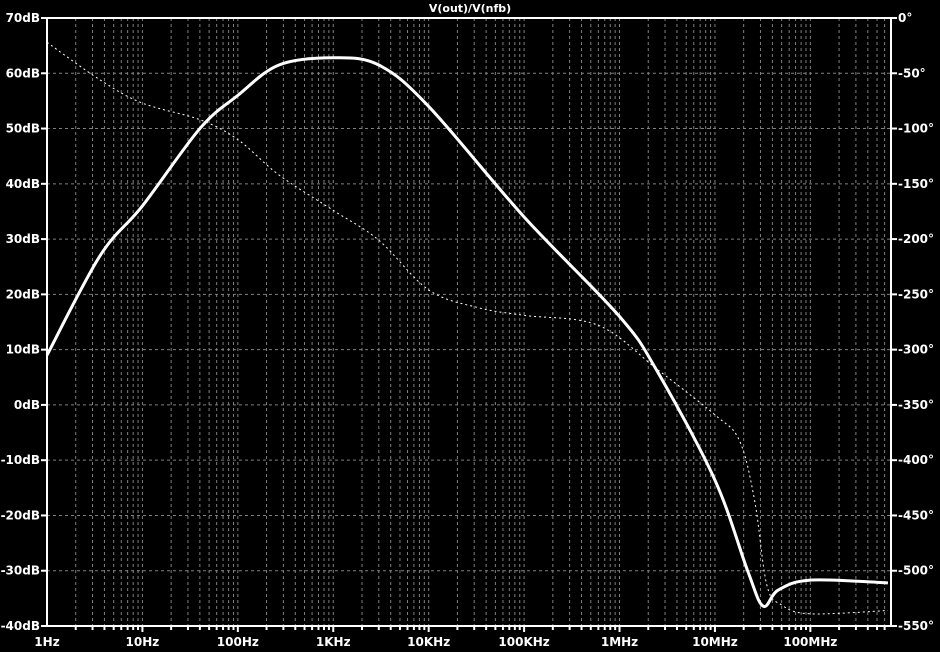 The image size is (940, 652). I want to click on y-right-tick-label: -50°, so click(912, 73).